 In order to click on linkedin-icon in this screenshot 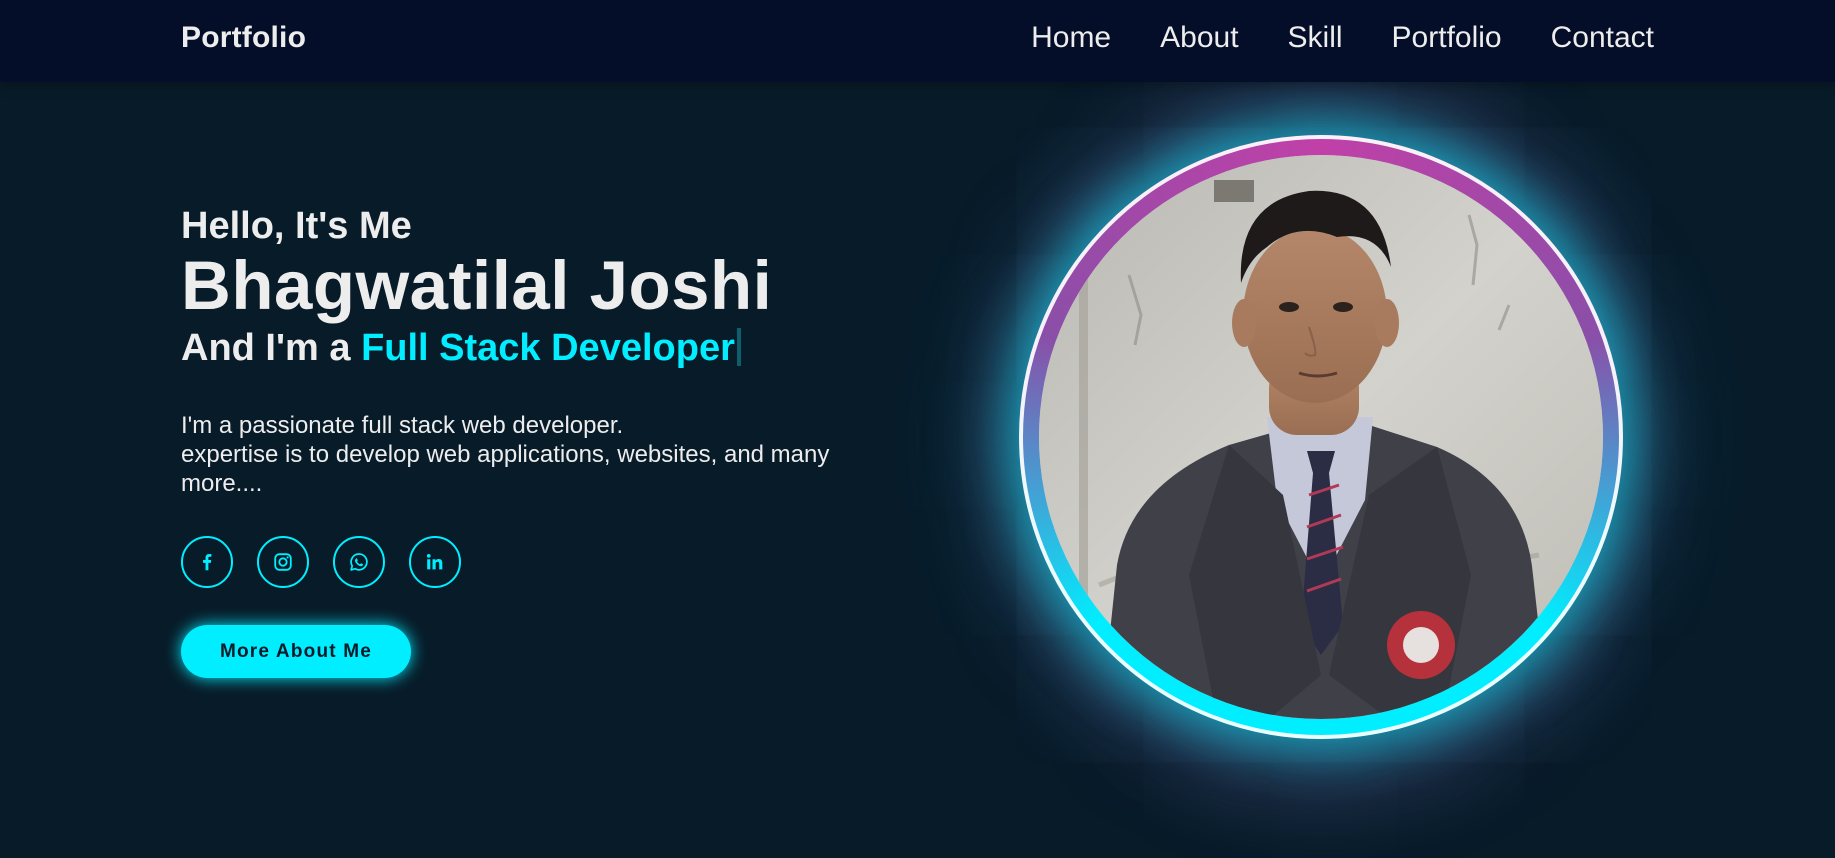, I will do `click(434, 562)`.